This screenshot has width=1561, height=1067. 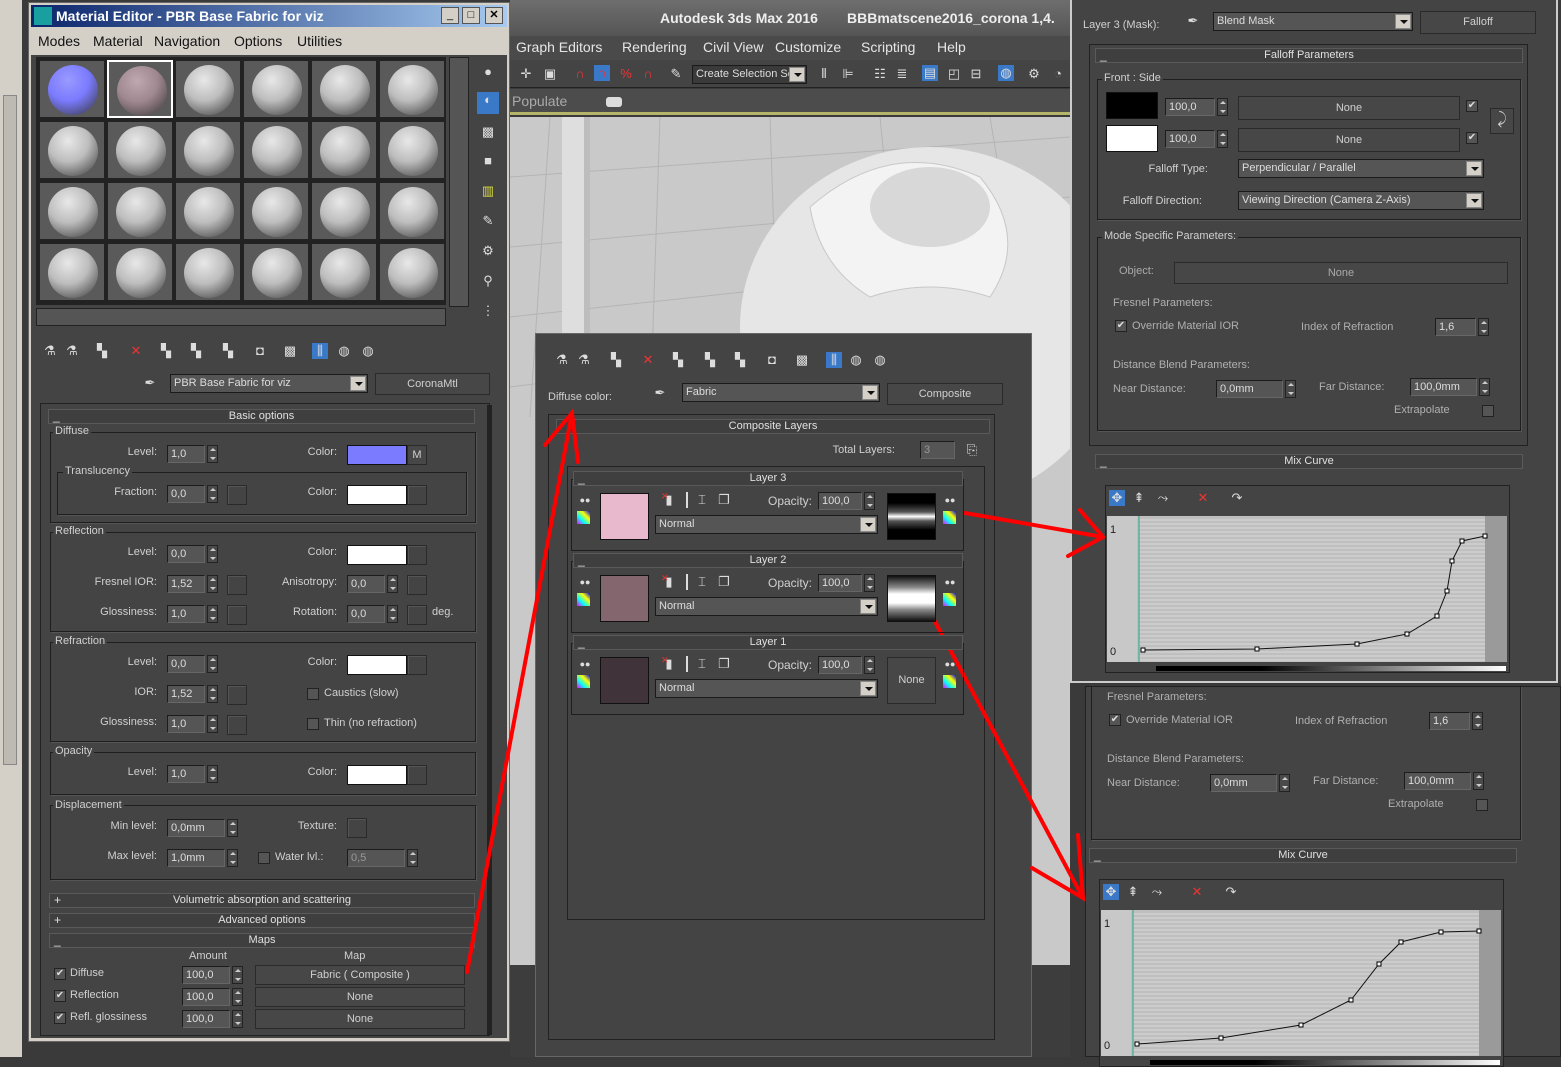 What do you see at coordinates (1450, 387) in the screenshot?
I see `far-distance-spinner: 100,0mm` at bounding box center [1450, 387].